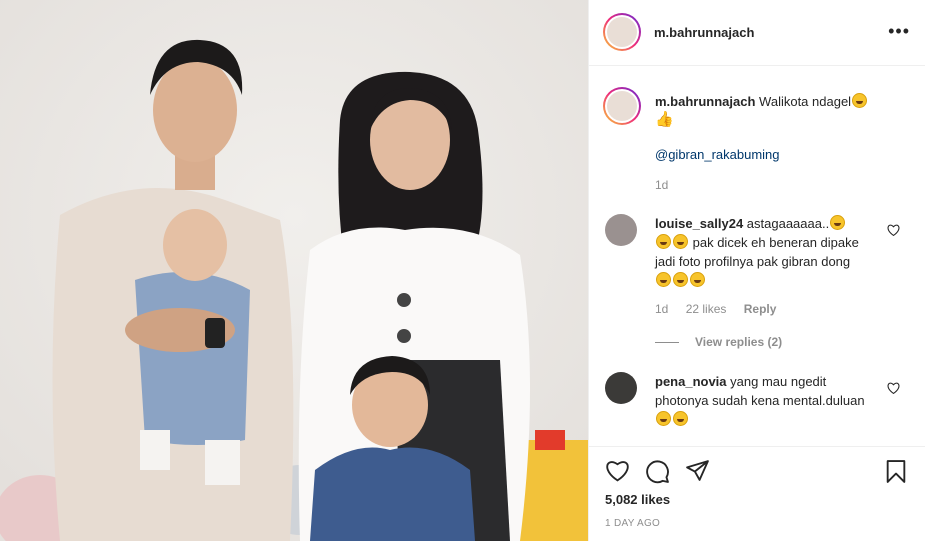 The width and height of the screenshot is (925, 541). Describe the element at coordinates (691, 381) in the screenshot. I see `commenter-username: pena_novia` at that location.